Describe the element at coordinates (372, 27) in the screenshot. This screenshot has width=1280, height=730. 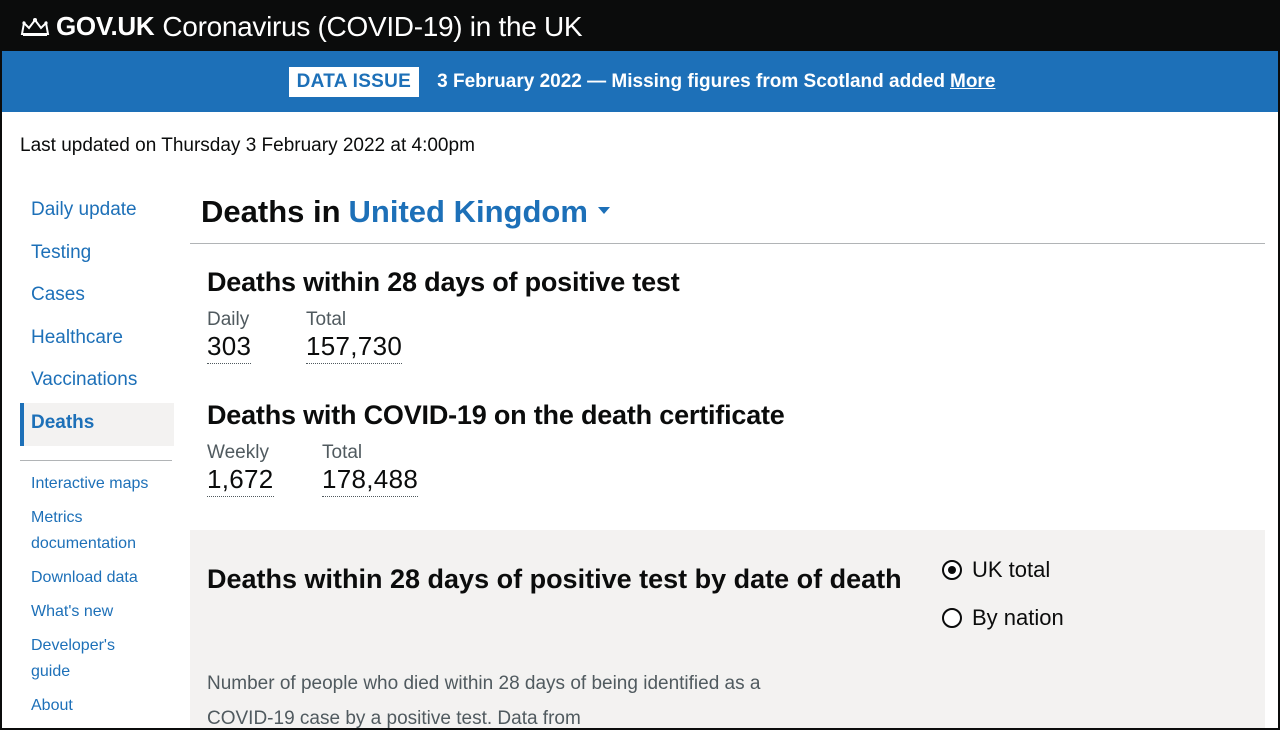
I see `service-title: Coronavirus (COVID-19) in the UK` at that location.